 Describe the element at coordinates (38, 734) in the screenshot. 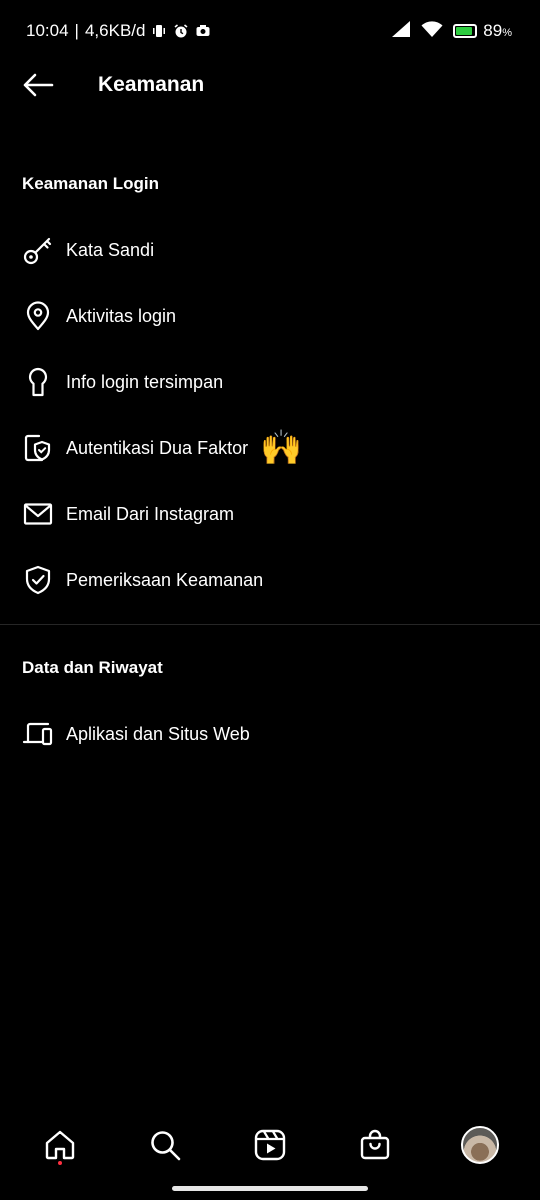

I see `devices-icon` at that location.